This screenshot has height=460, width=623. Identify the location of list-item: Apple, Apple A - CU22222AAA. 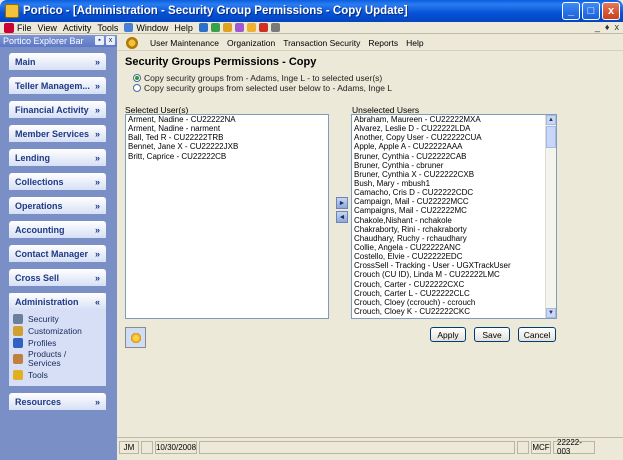
(454, 146).